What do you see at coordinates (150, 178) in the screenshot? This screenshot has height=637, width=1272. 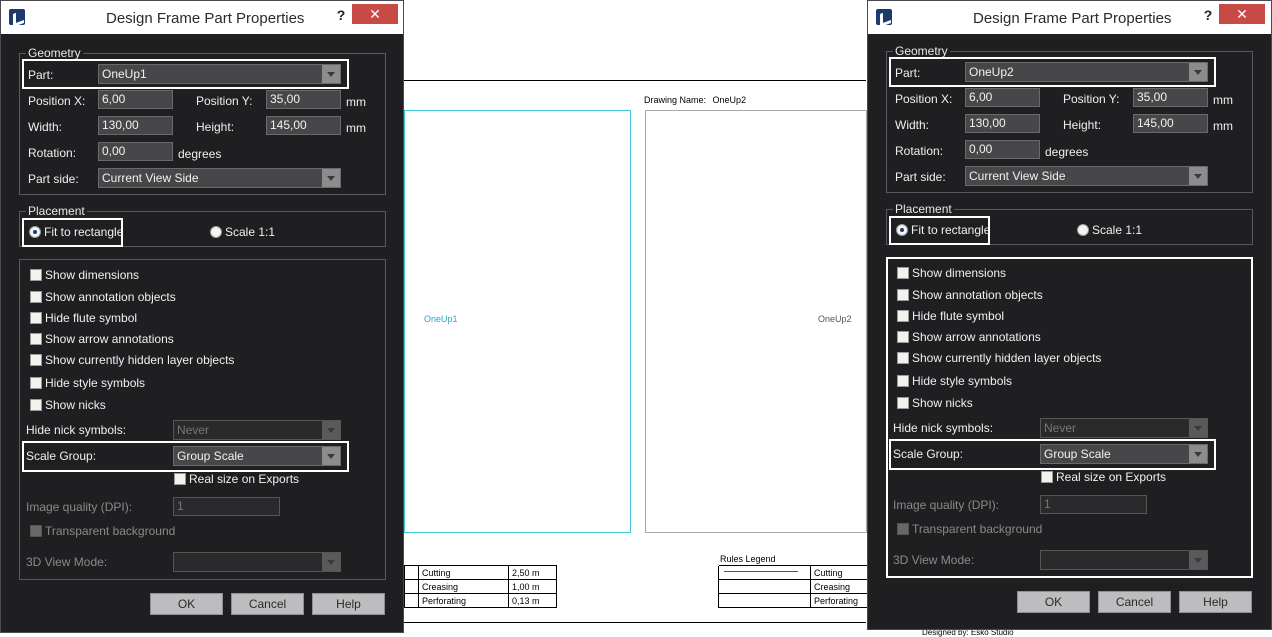 I see `part-side-value: Current View Side` at bounding box center [150, 178].